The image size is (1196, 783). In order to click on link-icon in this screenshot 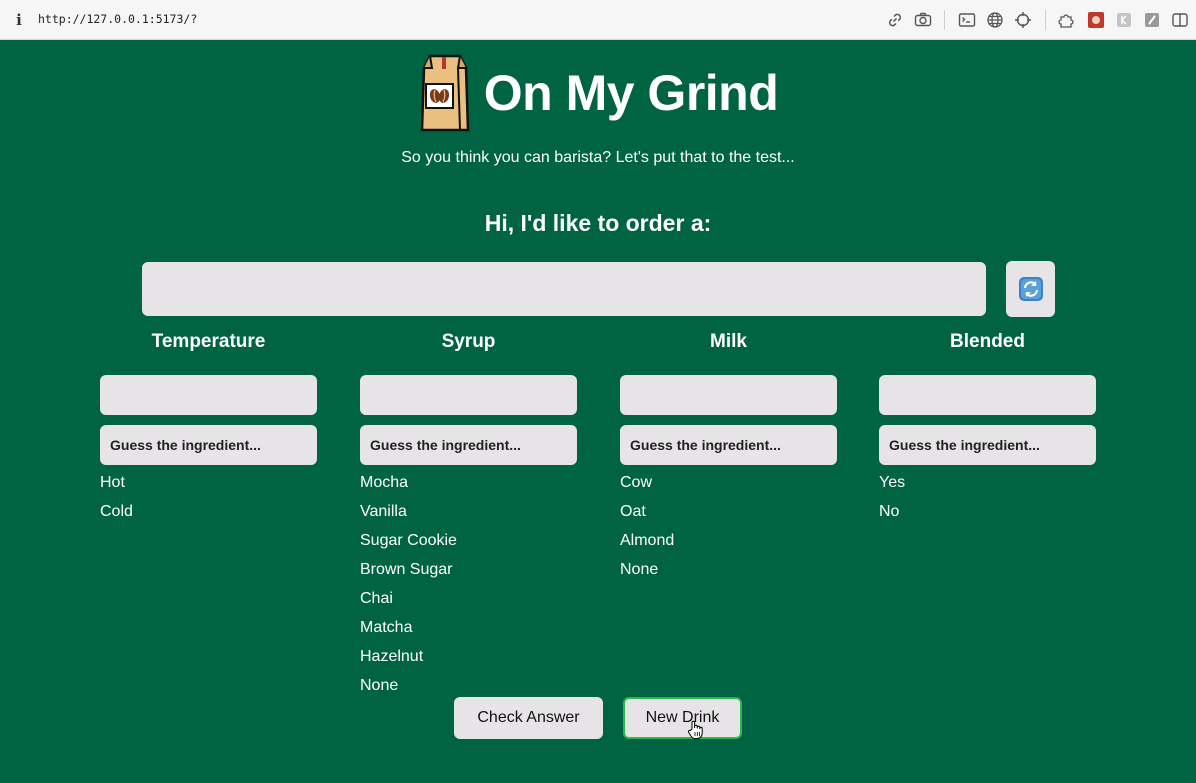, I will do `click(895, 20)`.